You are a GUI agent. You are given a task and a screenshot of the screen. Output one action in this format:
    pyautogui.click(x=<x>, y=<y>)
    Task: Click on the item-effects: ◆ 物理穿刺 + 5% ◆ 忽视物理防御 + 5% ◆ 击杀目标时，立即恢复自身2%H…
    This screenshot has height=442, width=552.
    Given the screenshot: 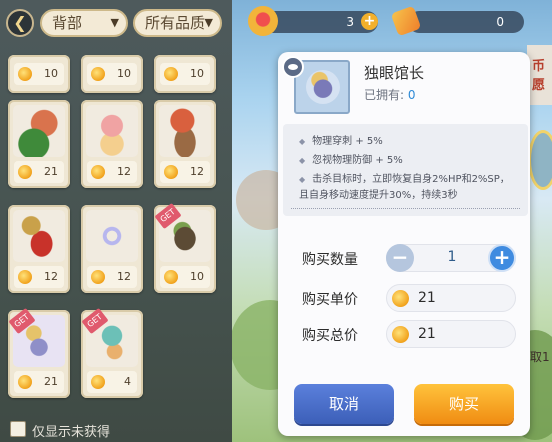 What is the action you would take?
    pyautogui.click(x=405, y=170)
    